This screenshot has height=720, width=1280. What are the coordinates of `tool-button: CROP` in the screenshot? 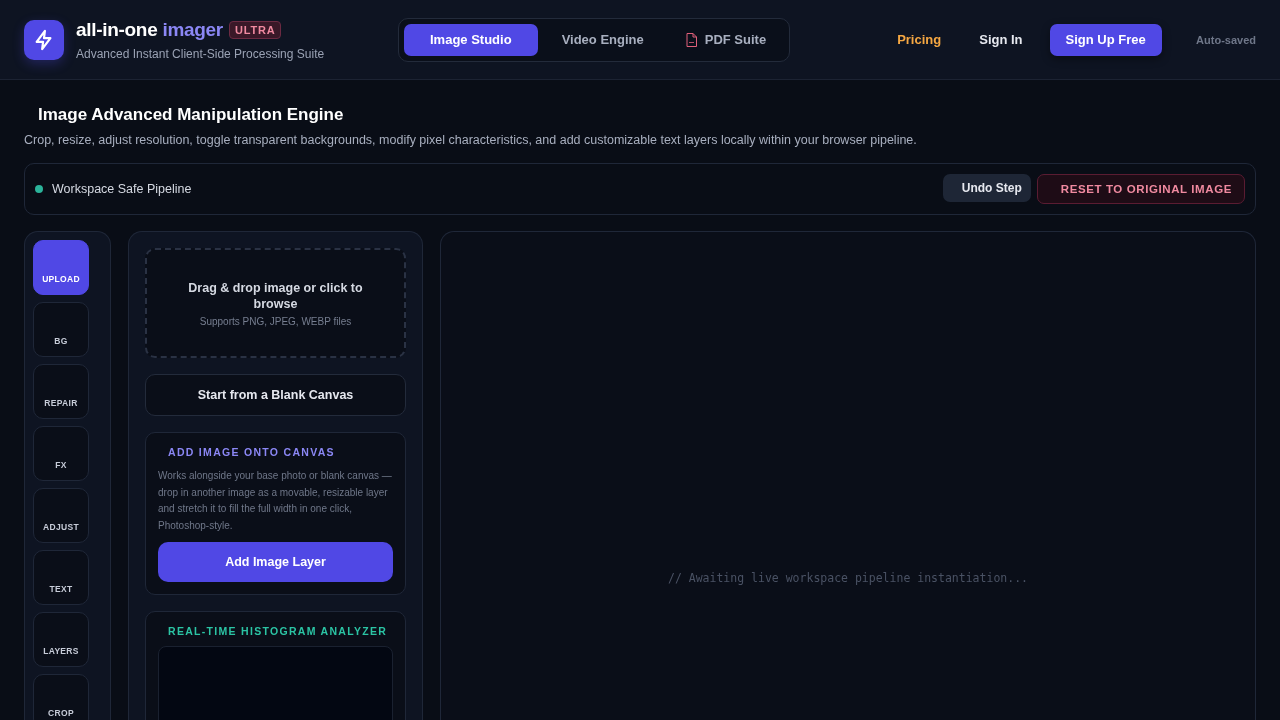 It's located at (61, 697).